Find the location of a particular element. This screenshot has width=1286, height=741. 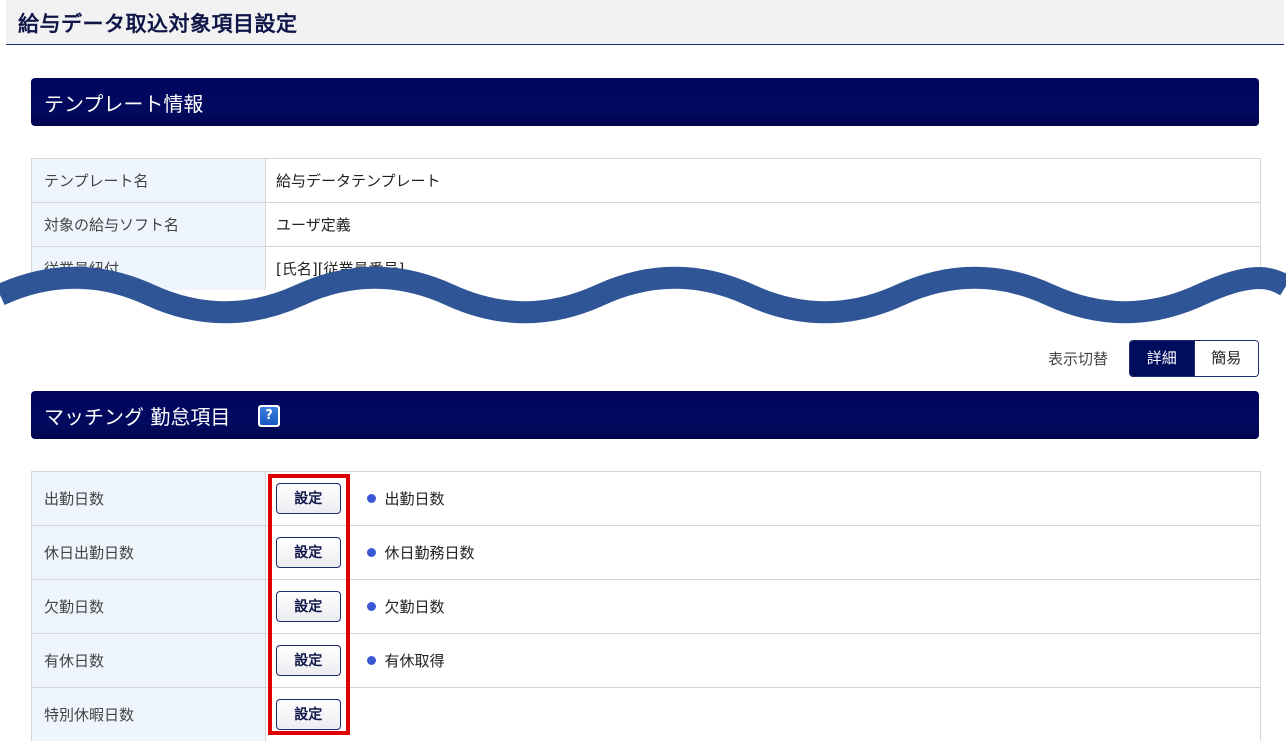

table-row: 有休日数 設定 有休取得 is located at coordinates (646, 660).